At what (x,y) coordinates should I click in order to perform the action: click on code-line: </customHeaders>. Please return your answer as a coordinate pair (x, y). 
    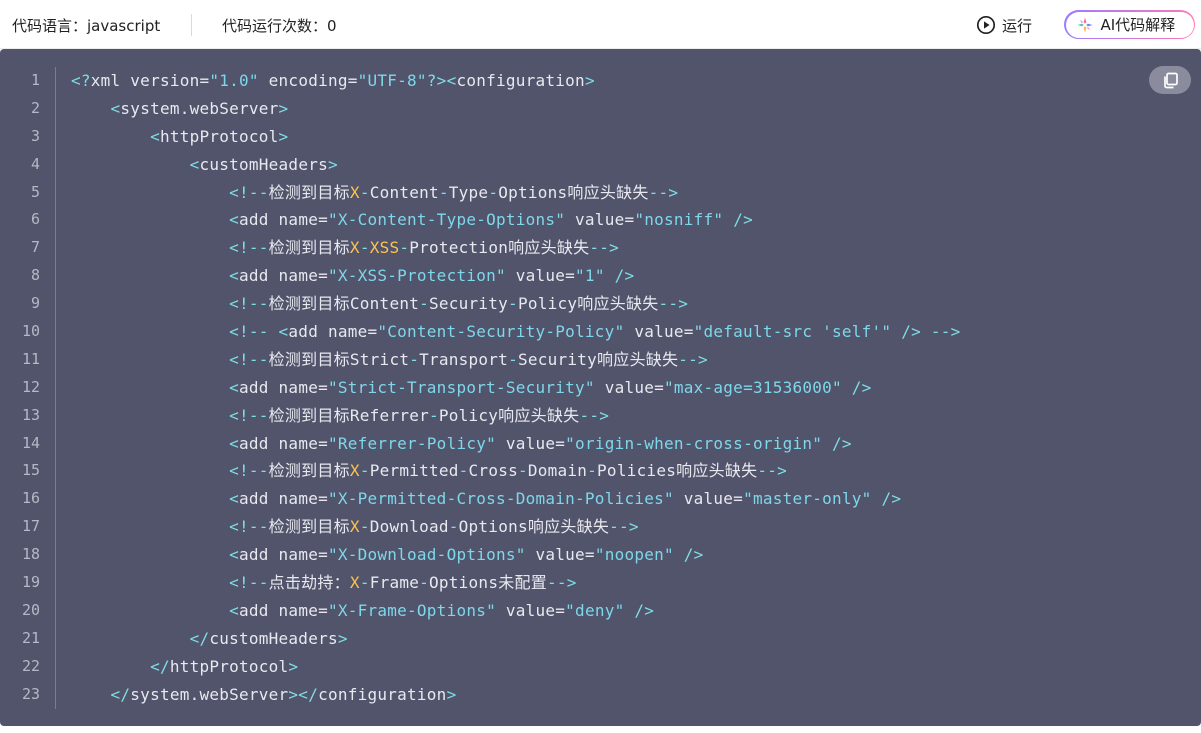
    Looking at the image, I should click on (616, 639).